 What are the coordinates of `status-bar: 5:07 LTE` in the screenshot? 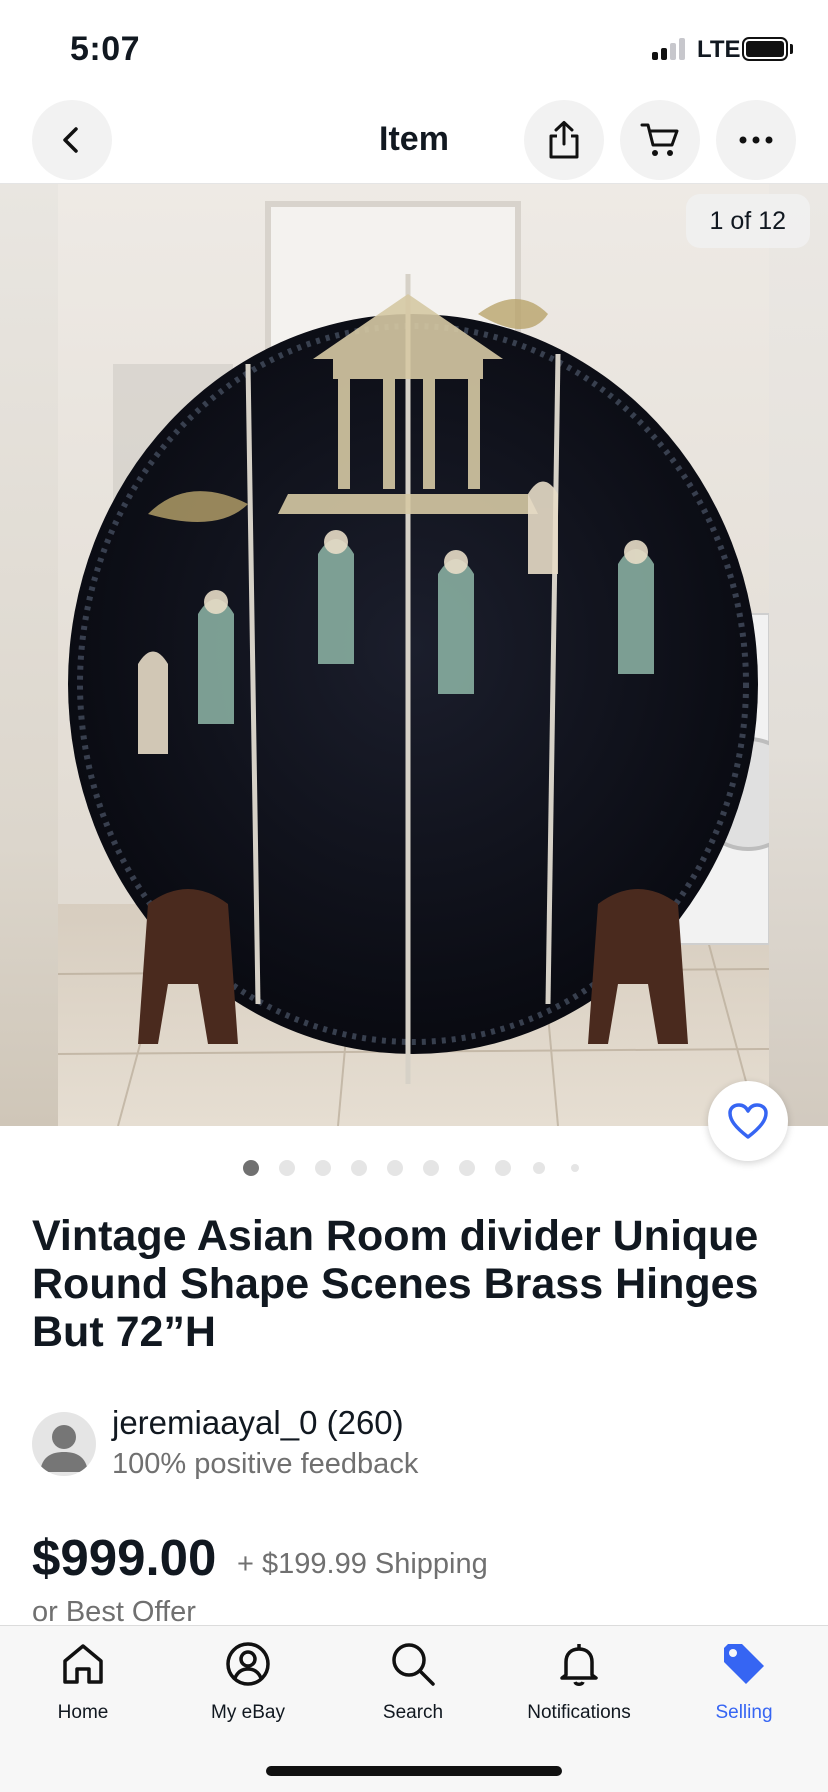 It's located at (414, 48).